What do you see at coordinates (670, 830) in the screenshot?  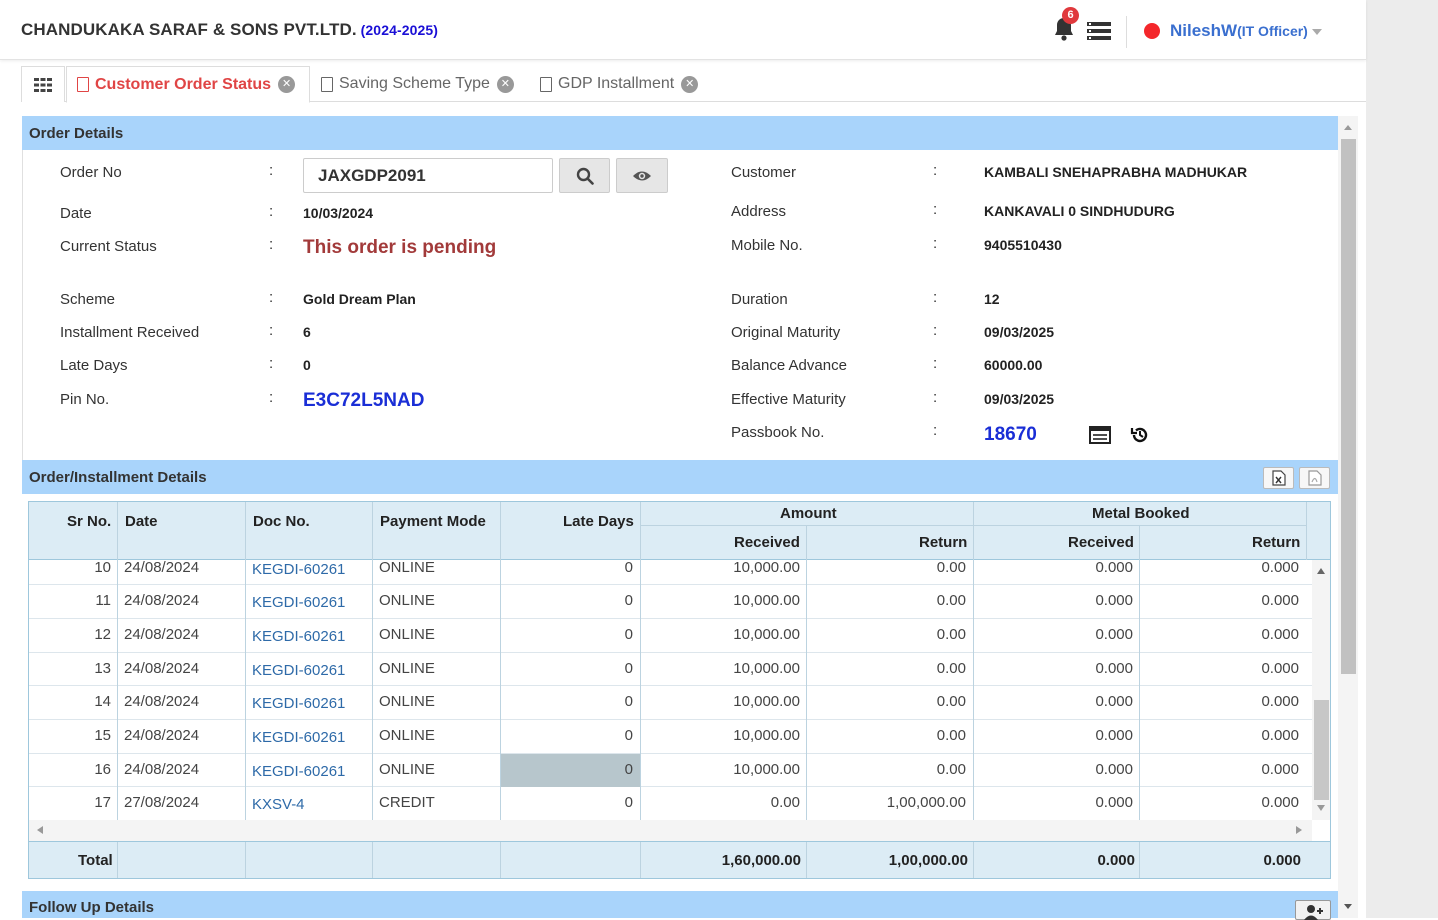 I see `grid-horizontal-scrollbar` at bounding box center [670, 830].